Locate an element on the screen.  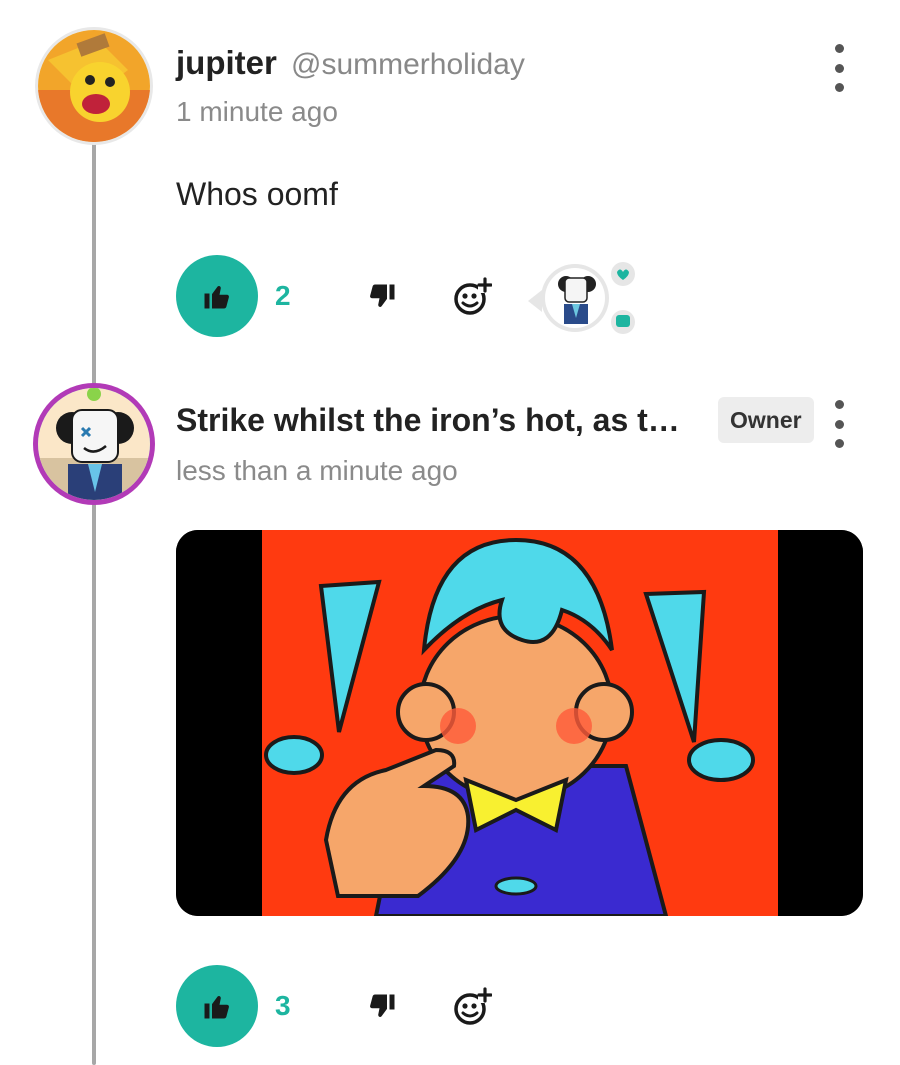
owner-badge: Owner is located at coordinates (766, 420).